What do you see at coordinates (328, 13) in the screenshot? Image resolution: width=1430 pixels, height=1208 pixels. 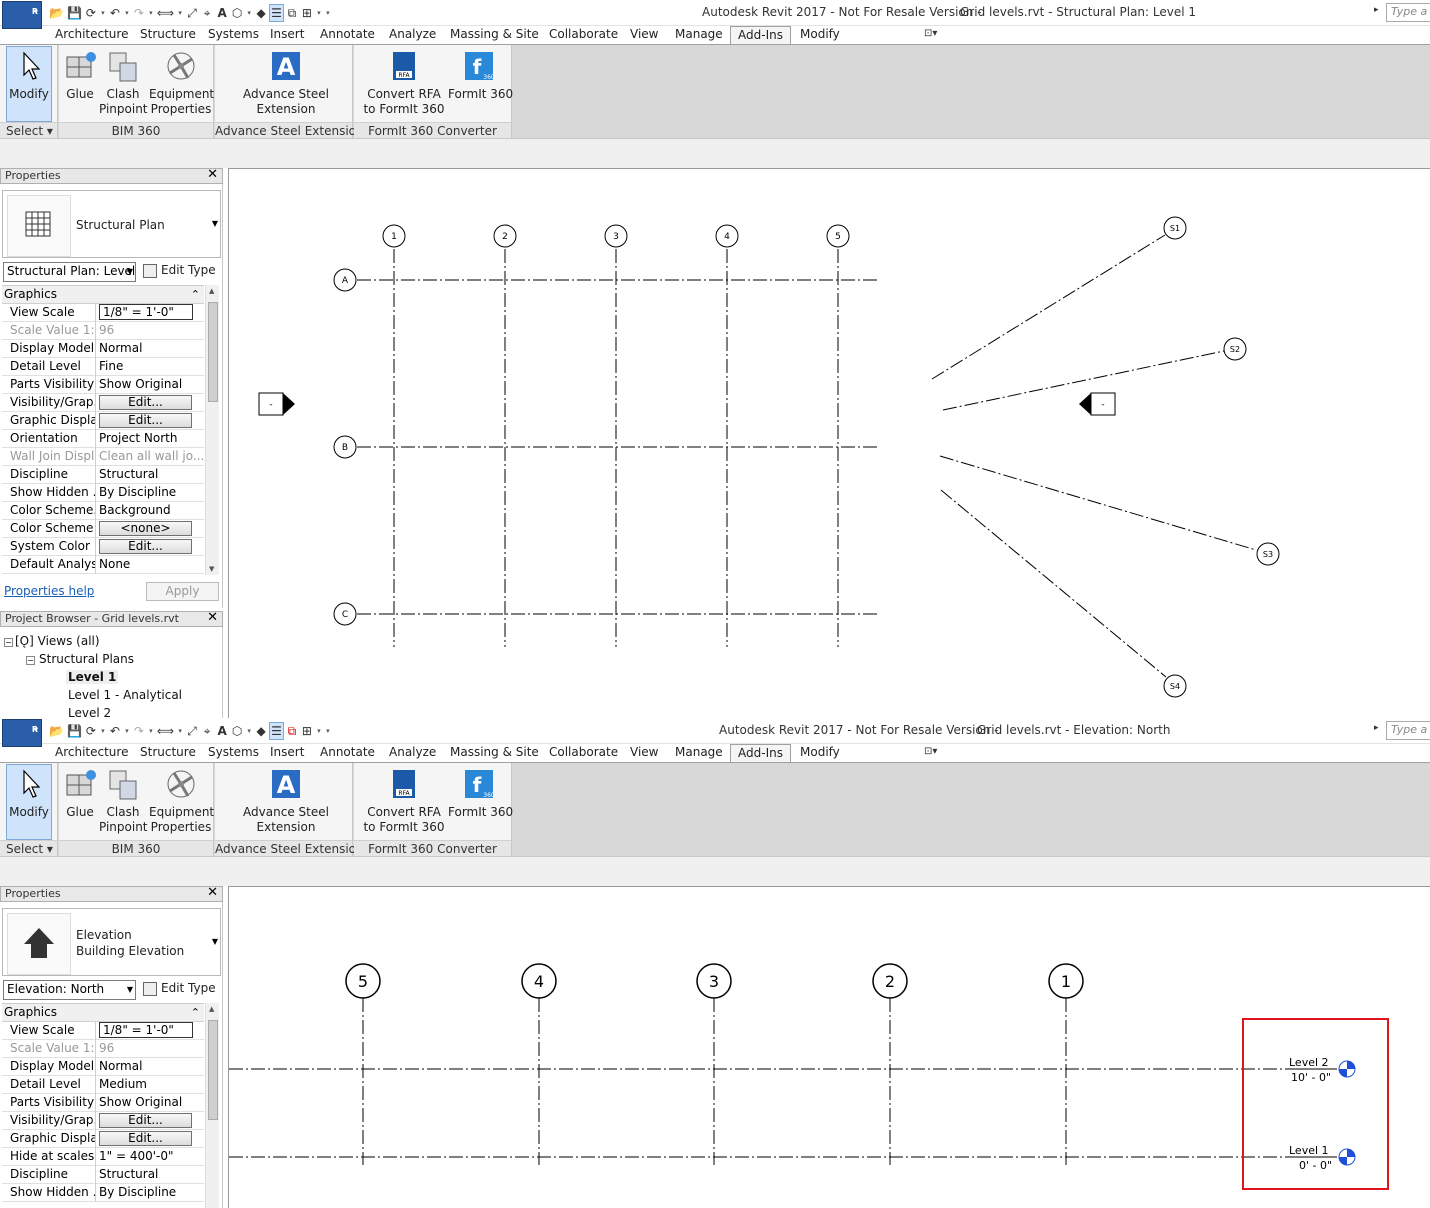 I see `customize-qat-icon: ▾` at bounding box center [328, 13].